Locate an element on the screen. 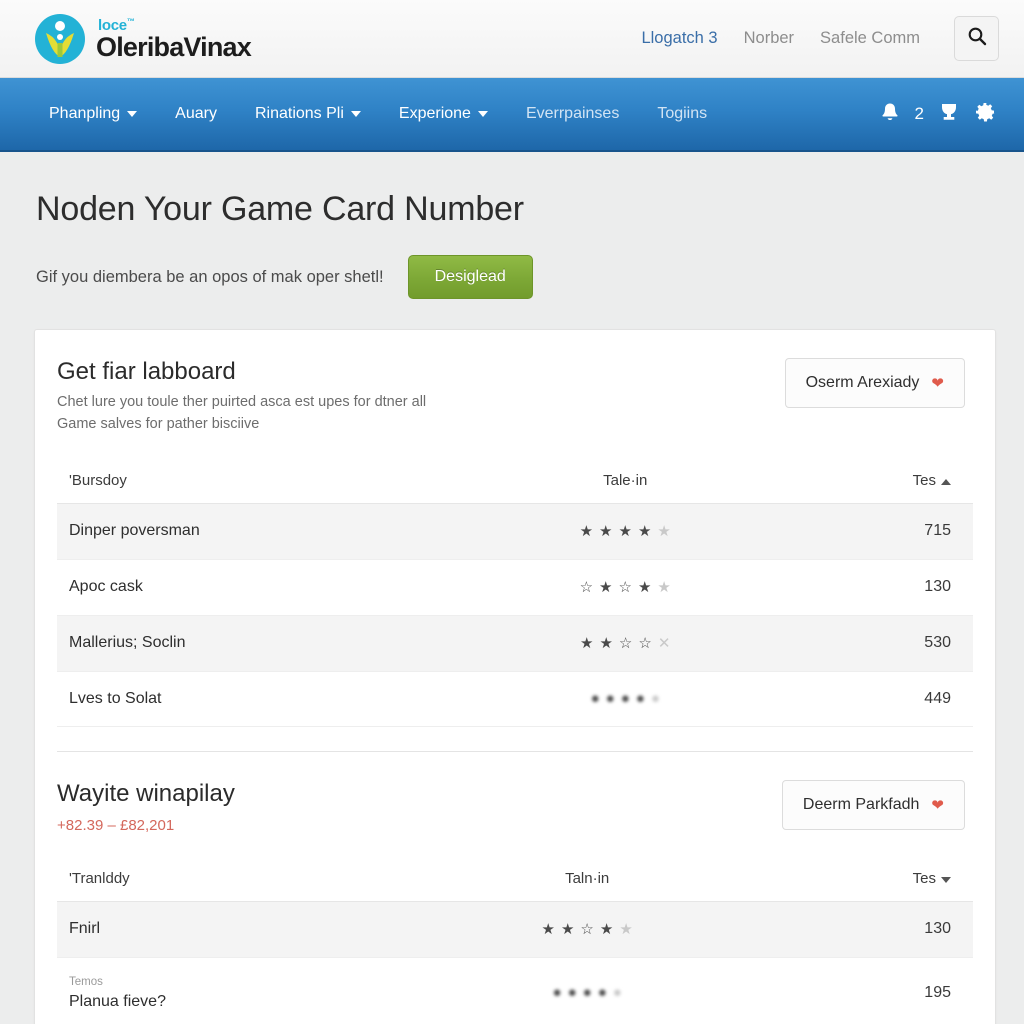 The width and height of the screenshot is (1024, 1024). nav-item-everrpainses: Everrpainses is located at coordinates (572, 114).